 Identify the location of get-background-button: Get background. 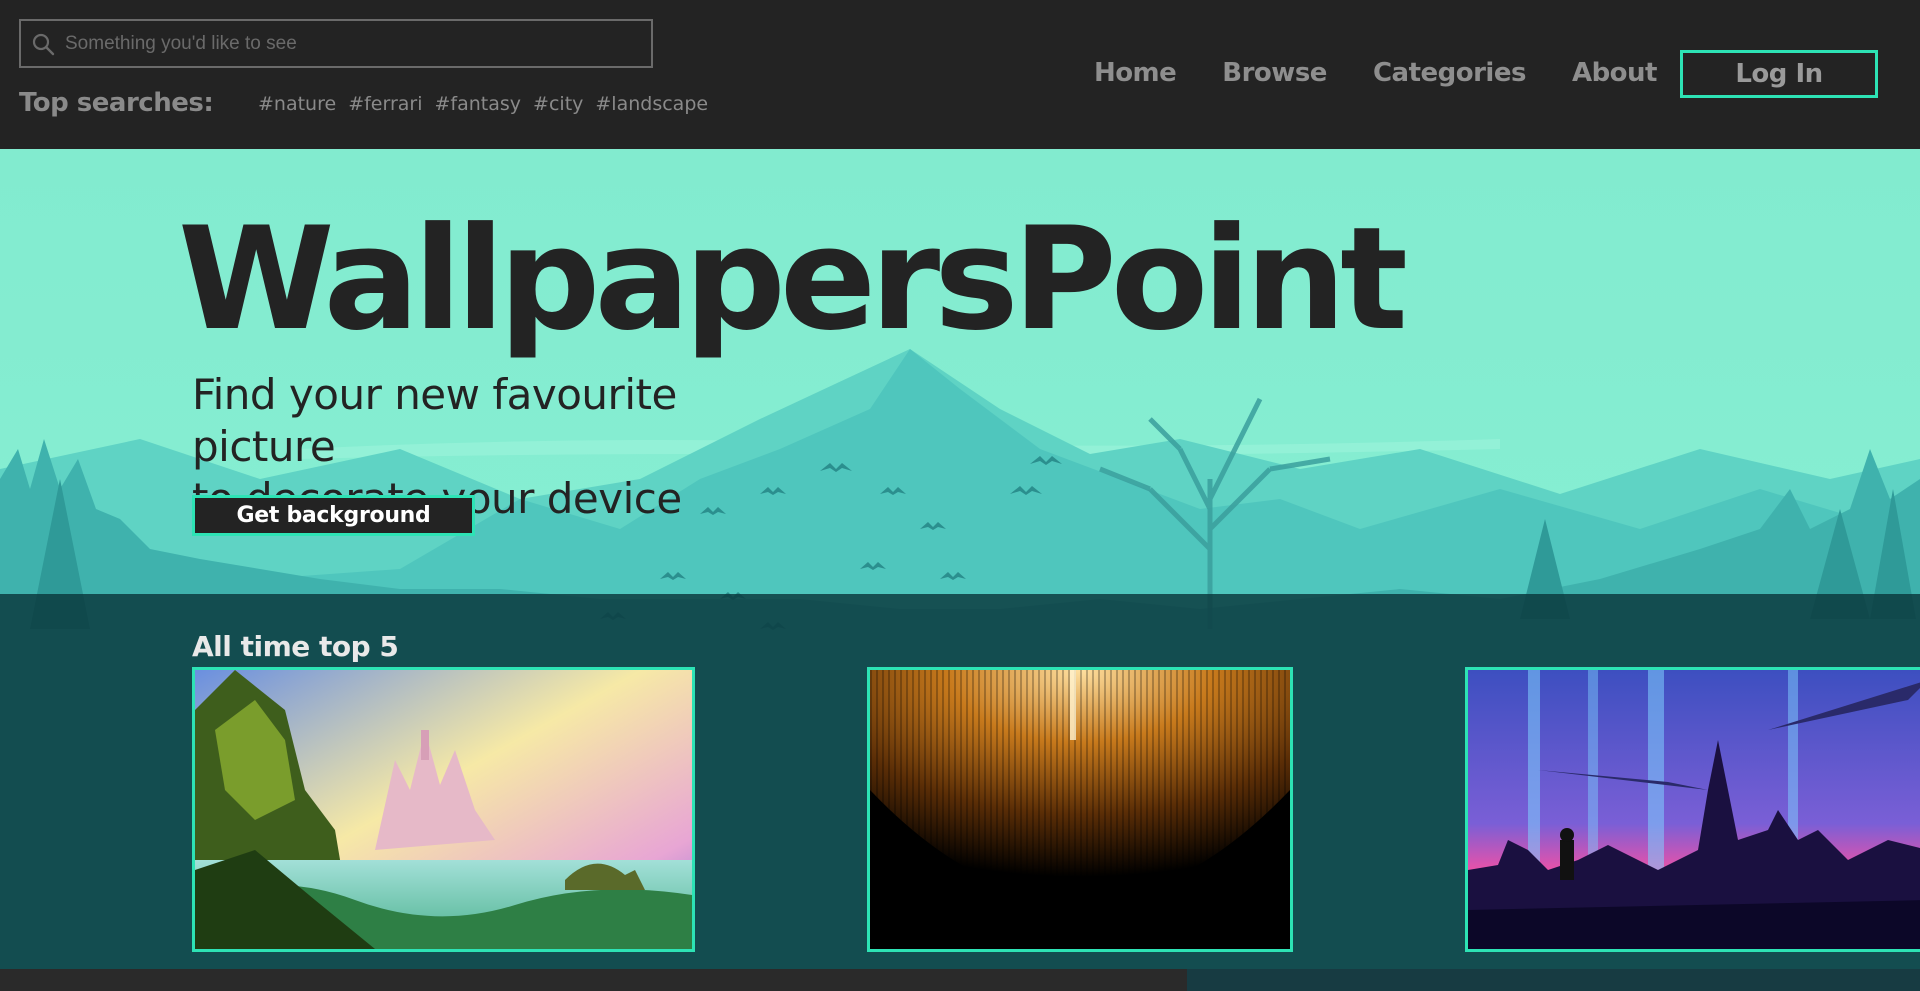
(333, 515).